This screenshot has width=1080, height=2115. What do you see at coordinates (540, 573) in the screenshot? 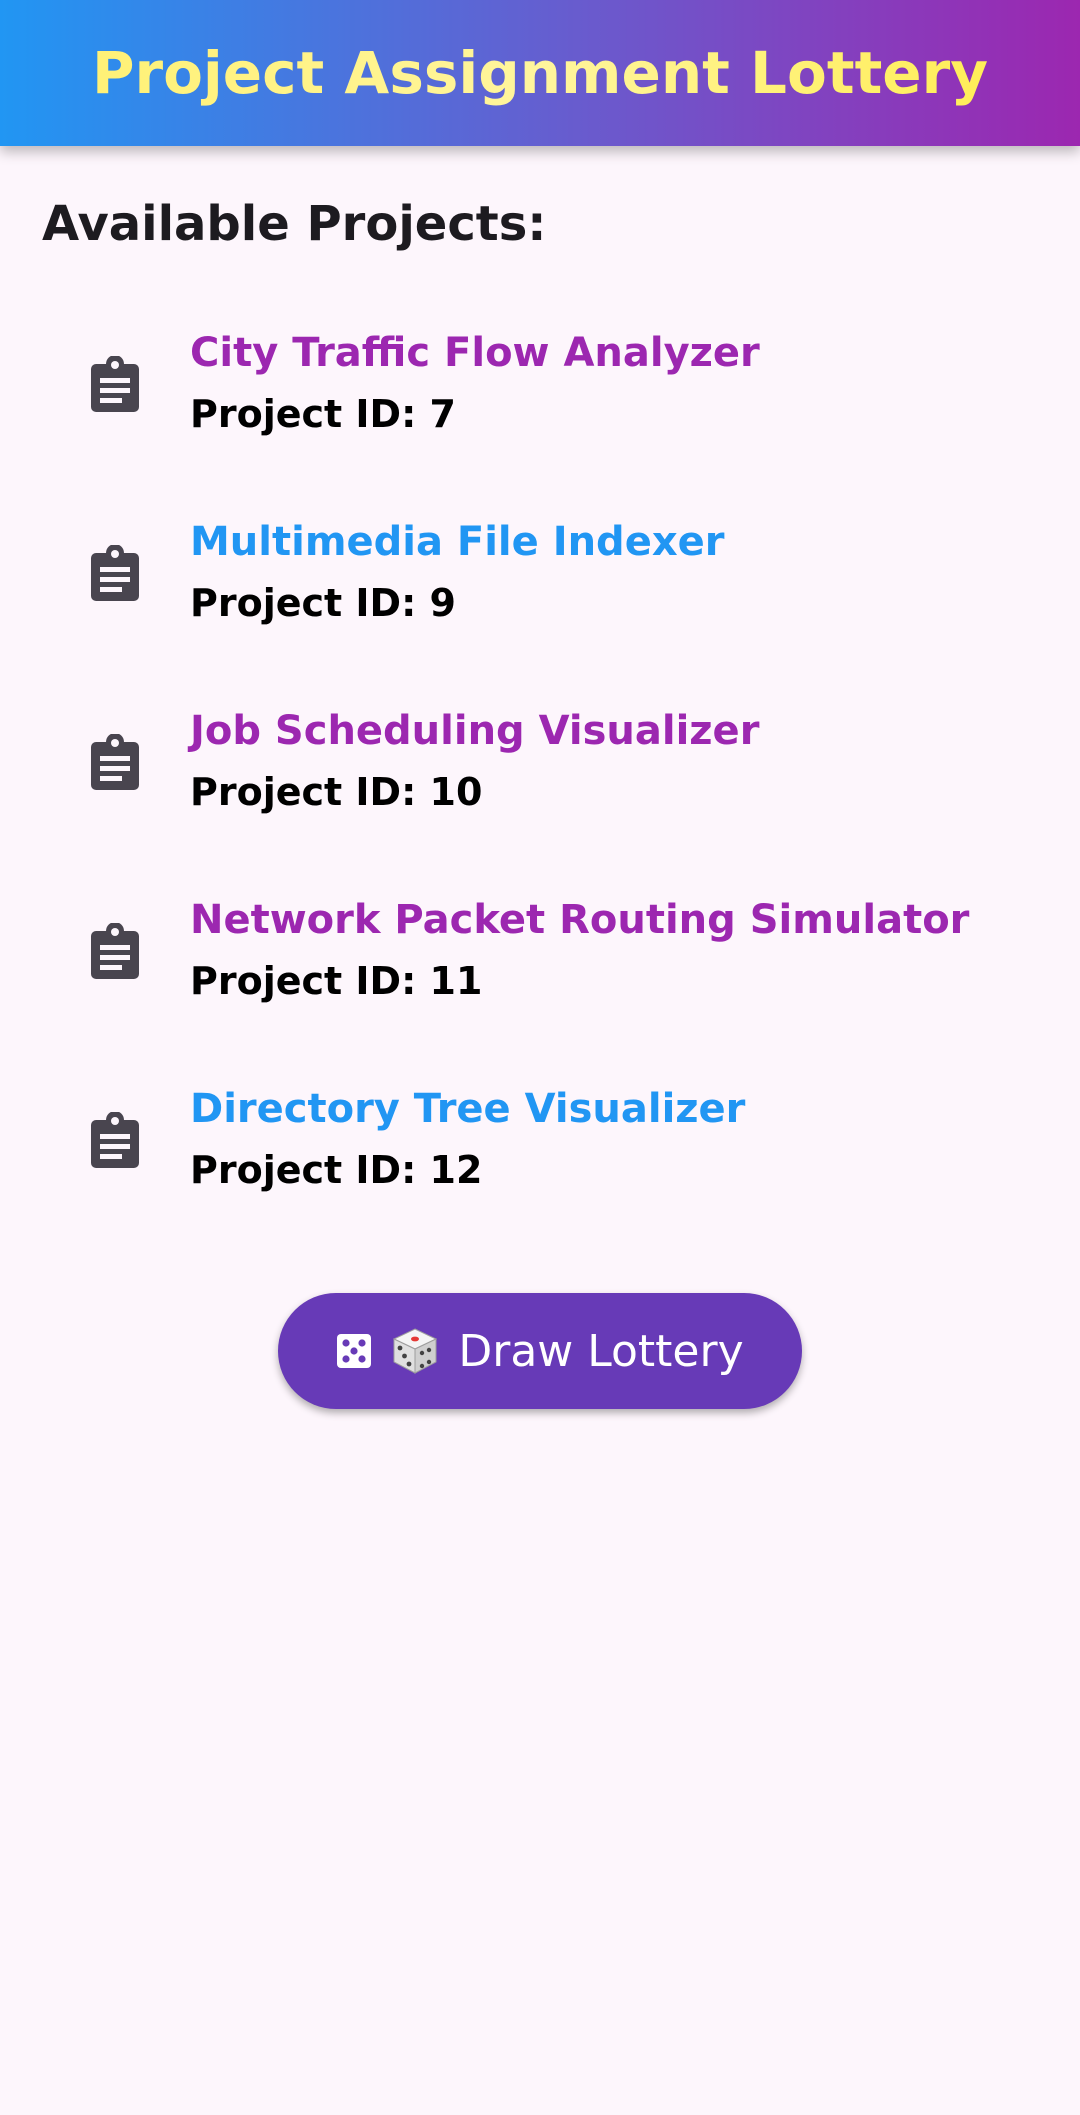
I see `project-list-item: Multimedia File Indexer Project ID: 9` at bounding box center [540, 573].